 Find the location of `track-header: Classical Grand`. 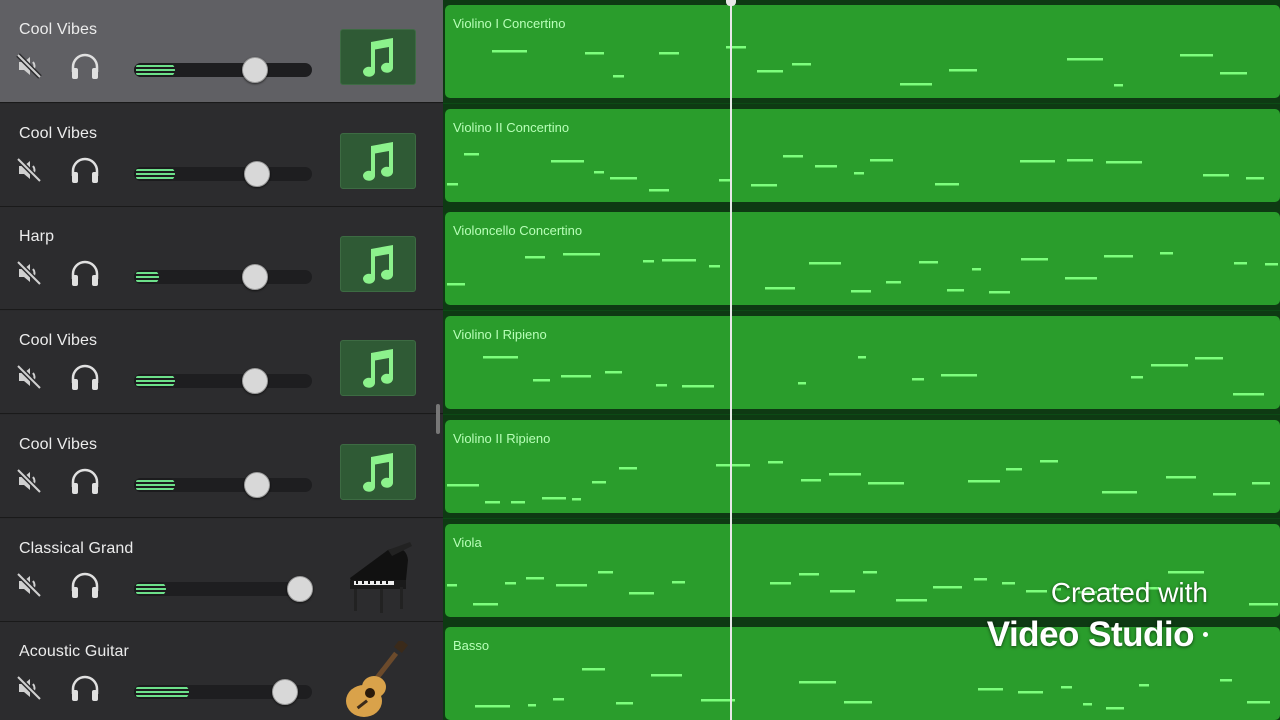

track-header: Classical Grand is located at coordinates (221, 570).